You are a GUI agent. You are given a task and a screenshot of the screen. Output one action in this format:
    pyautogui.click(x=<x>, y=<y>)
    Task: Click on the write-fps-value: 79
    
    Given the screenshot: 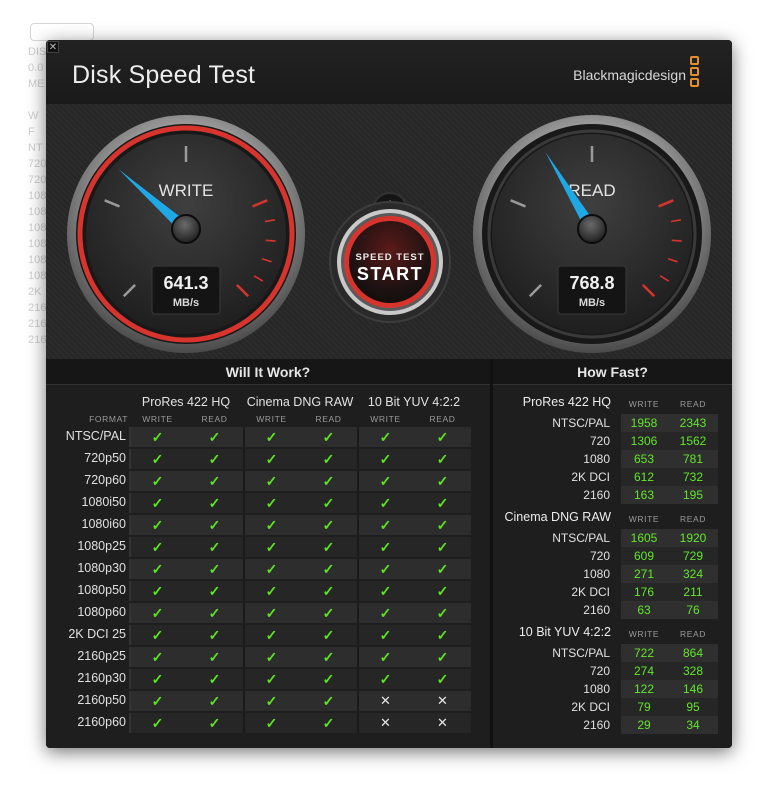 What is the action you would take?
    pyautogui.click(x=644, y=707)
    